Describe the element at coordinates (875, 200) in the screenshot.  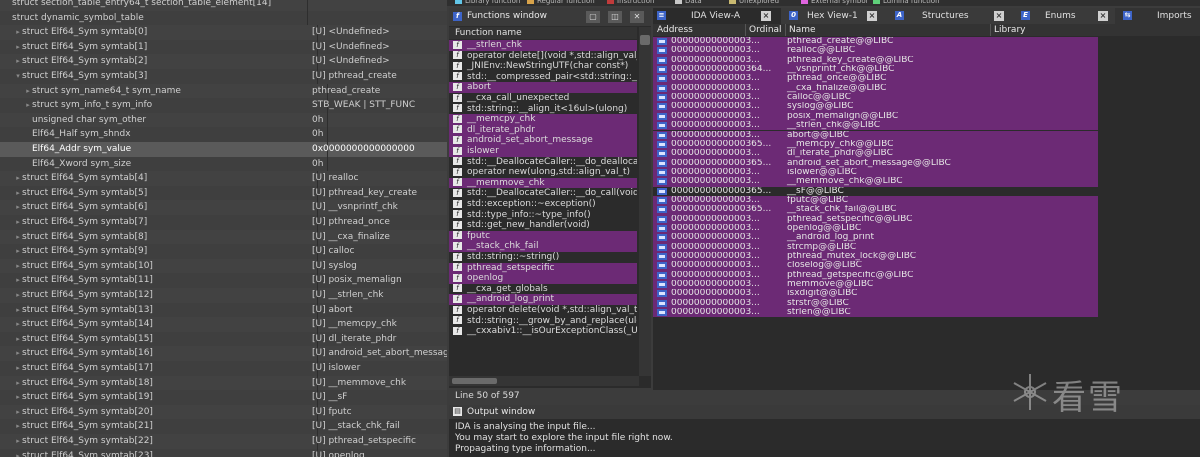
I see `import-row: 00000000000003... fputc@@LIBC` at that location.